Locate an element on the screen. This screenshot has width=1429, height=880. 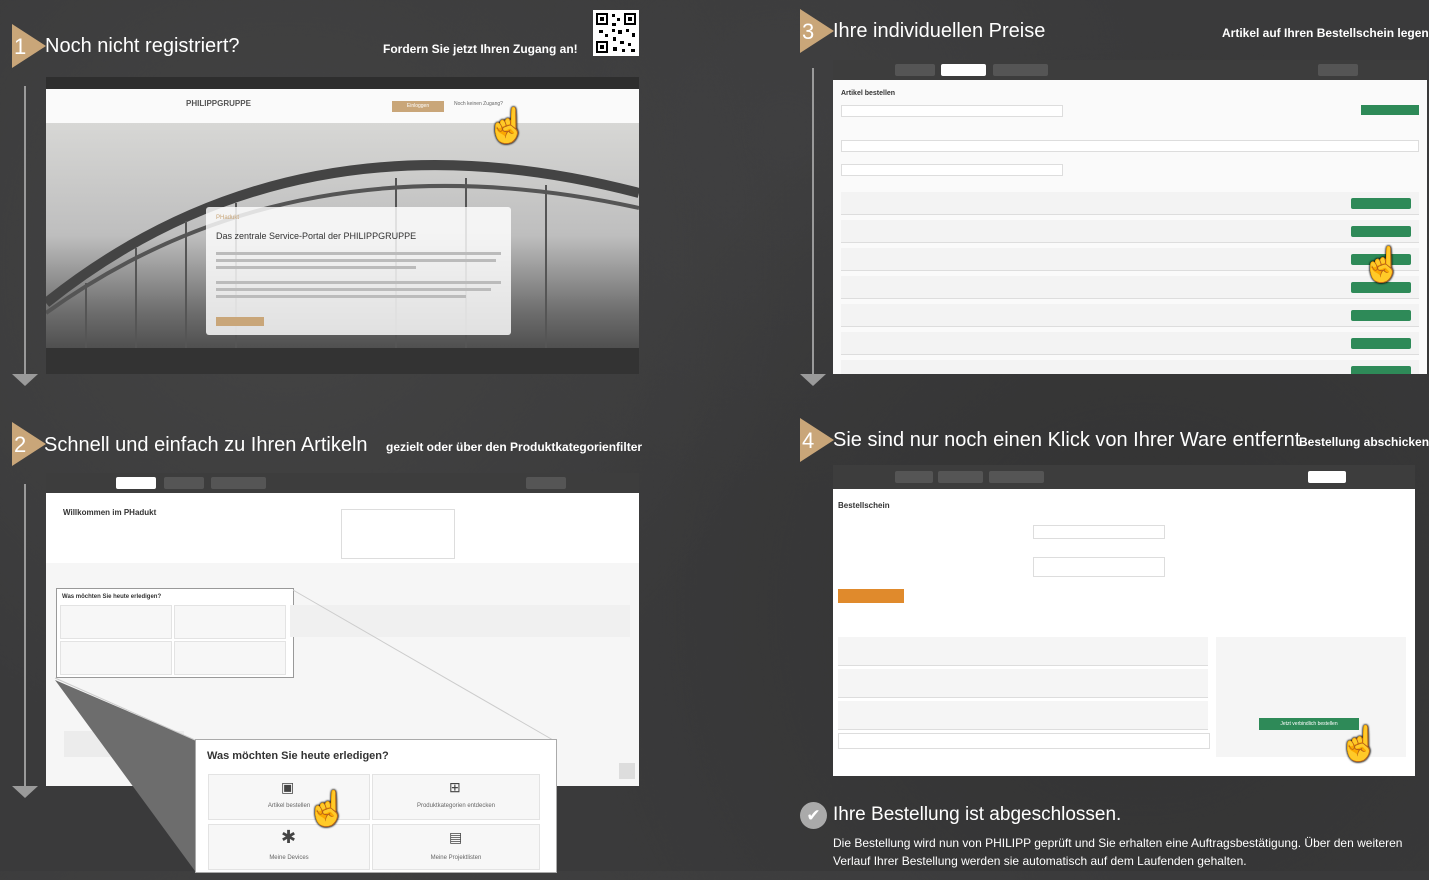
clipboard-icon: ▣ is located at coordinates (288, 787).